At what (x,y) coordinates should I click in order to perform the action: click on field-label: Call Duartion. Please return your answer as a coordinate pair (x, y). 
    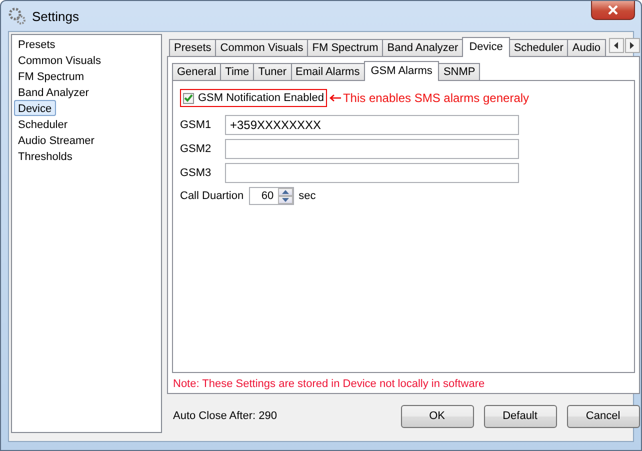
    Looking at the image, I should click on (212, 196).